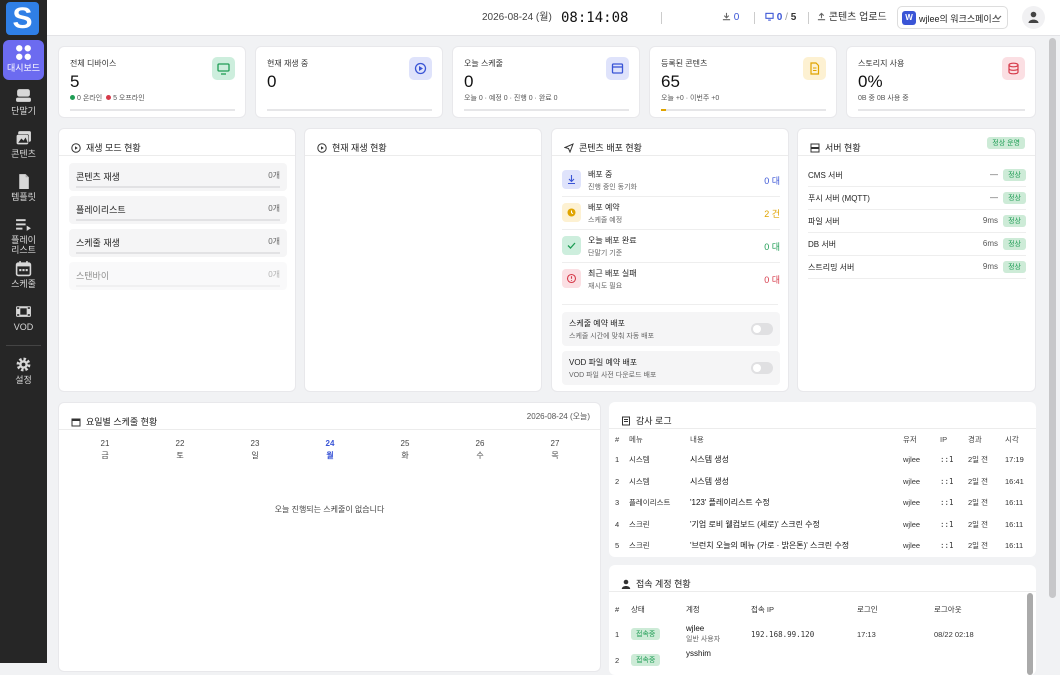 This screenshot has width=1060, height=675. What do you see at coordinates (595, 18) in the screenshot?
I see `current-time: 08:14:08` at bounding box center [595, 18].